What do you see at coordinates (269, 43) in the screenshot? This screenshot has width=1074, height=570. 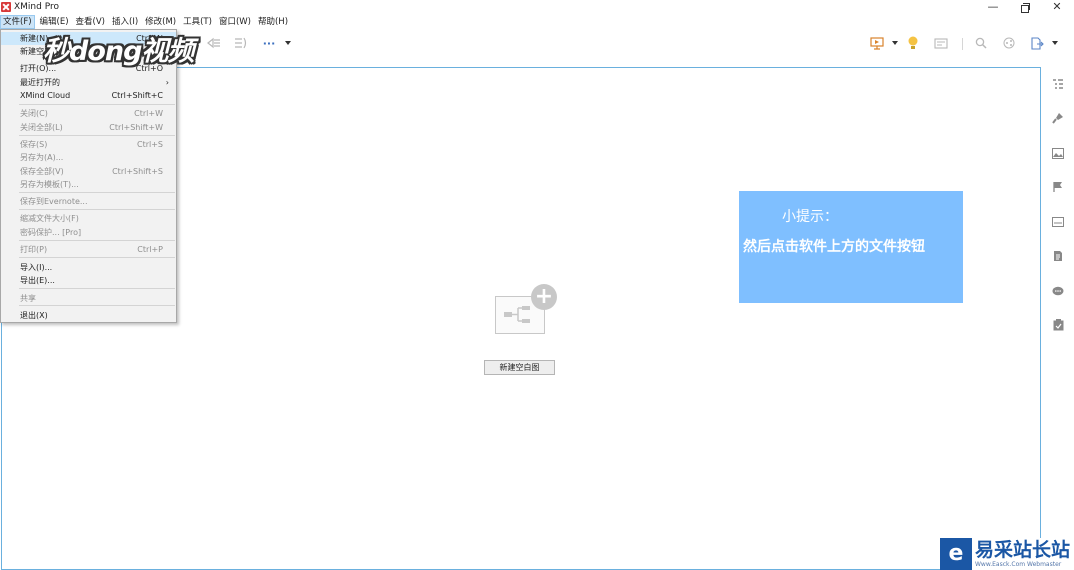 I see `more-icon: ···` at bounding box center [269, 43].